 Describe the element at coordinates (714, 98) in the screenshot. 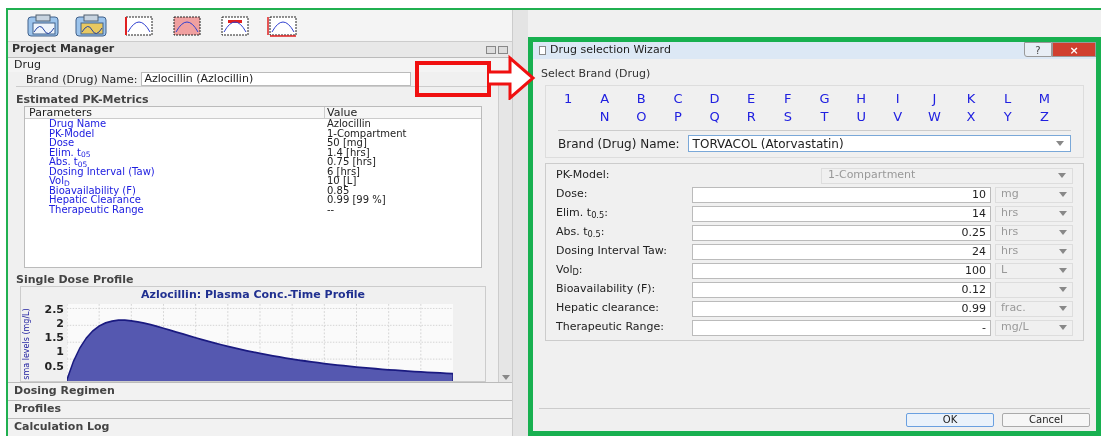

I see `letter-link: D` at that location.